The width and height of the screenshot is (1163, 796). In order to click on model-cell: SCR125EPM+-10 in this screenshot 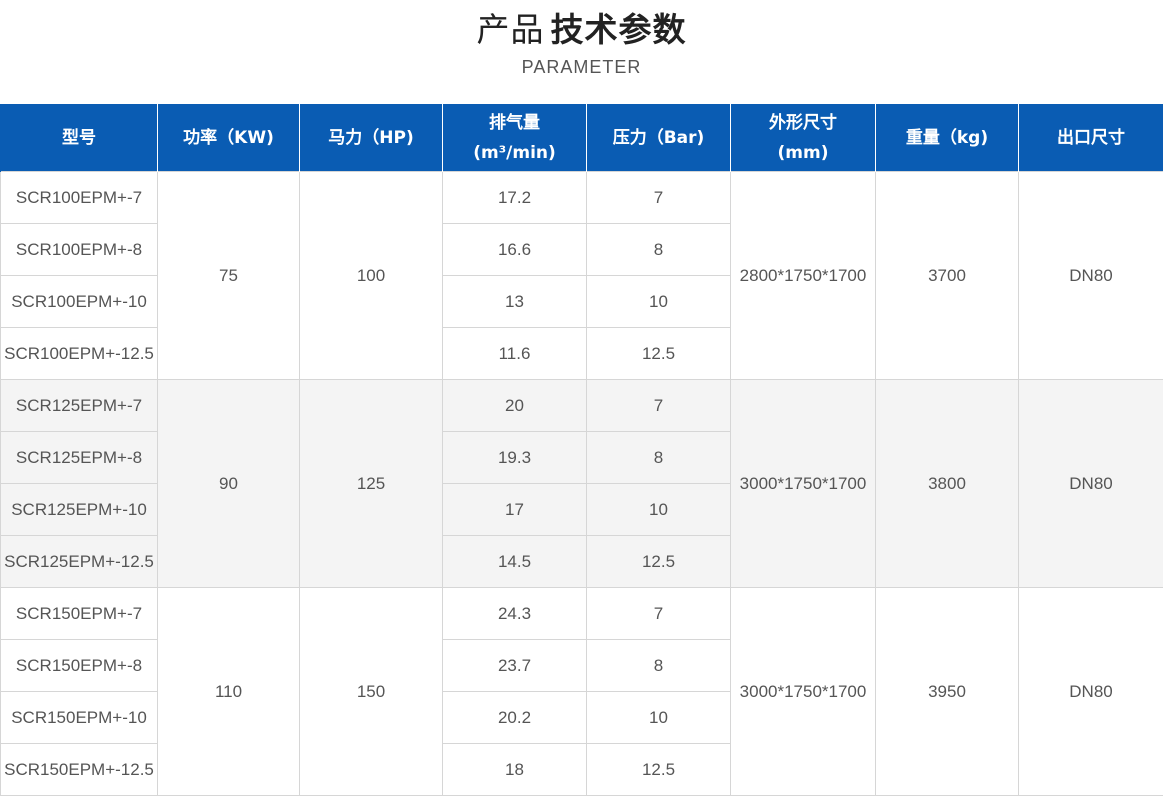, I will do `click(79, 509)`.